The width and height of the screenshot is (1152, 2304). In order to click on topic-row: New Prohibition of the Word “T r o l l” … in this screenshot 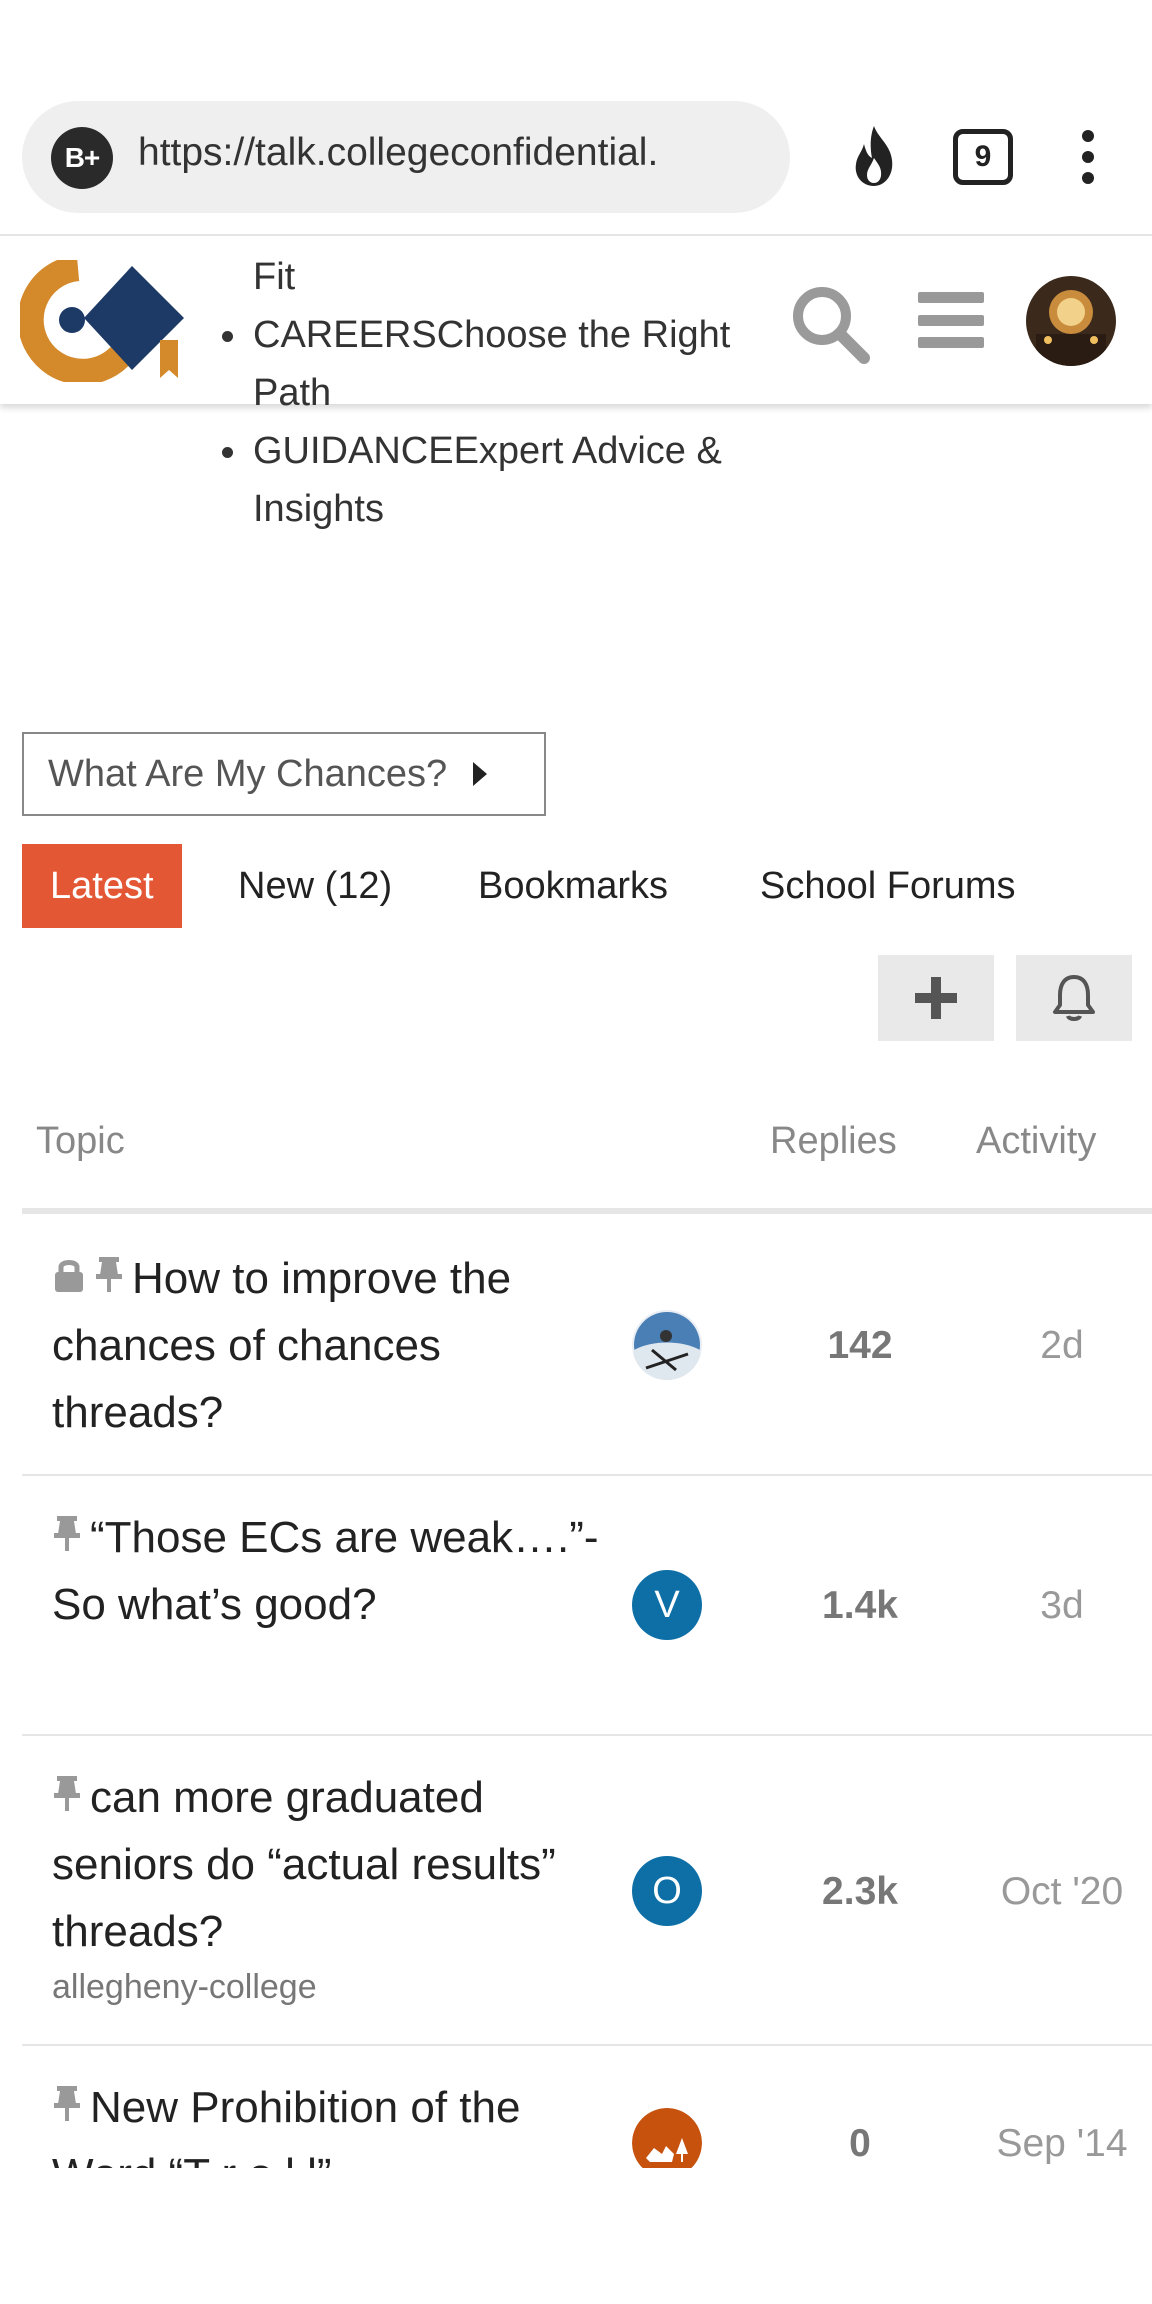, I will do `click(587, 2107)`.